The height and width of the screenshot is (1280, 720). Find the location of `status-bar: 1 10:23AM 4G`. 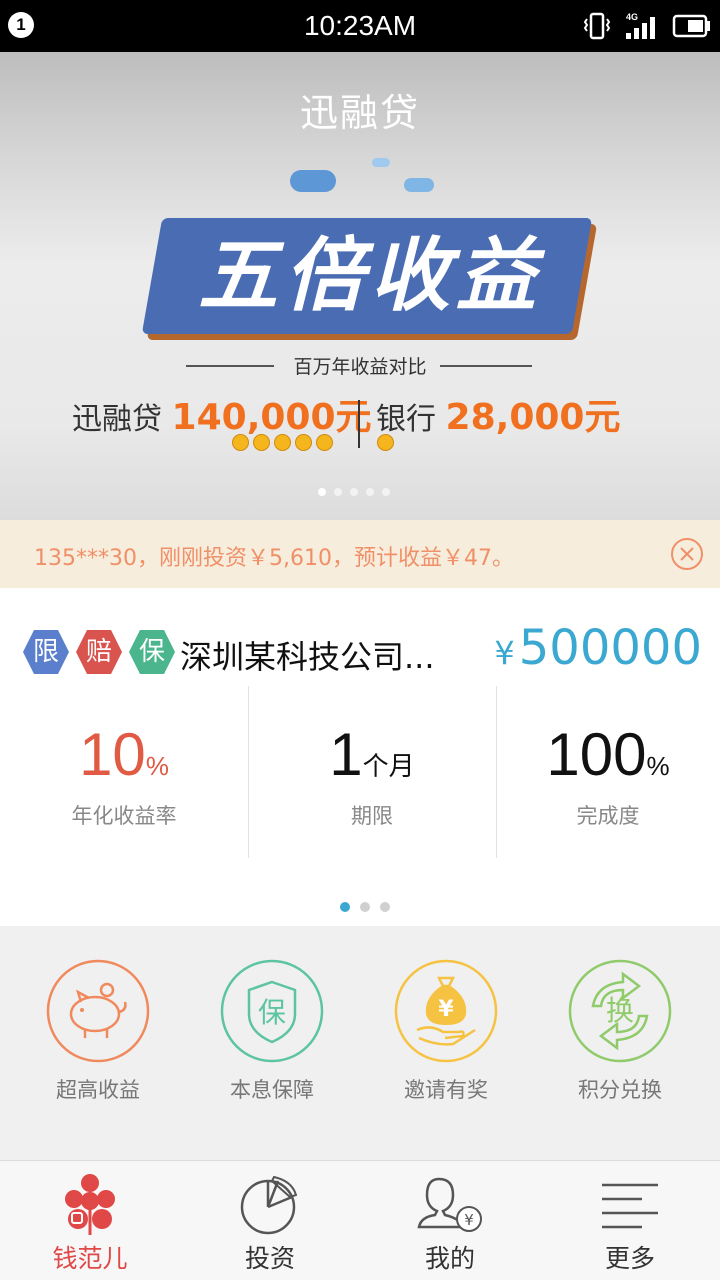

status-bar: 1 10:23AM 4G is located at coordinates (360, 26).